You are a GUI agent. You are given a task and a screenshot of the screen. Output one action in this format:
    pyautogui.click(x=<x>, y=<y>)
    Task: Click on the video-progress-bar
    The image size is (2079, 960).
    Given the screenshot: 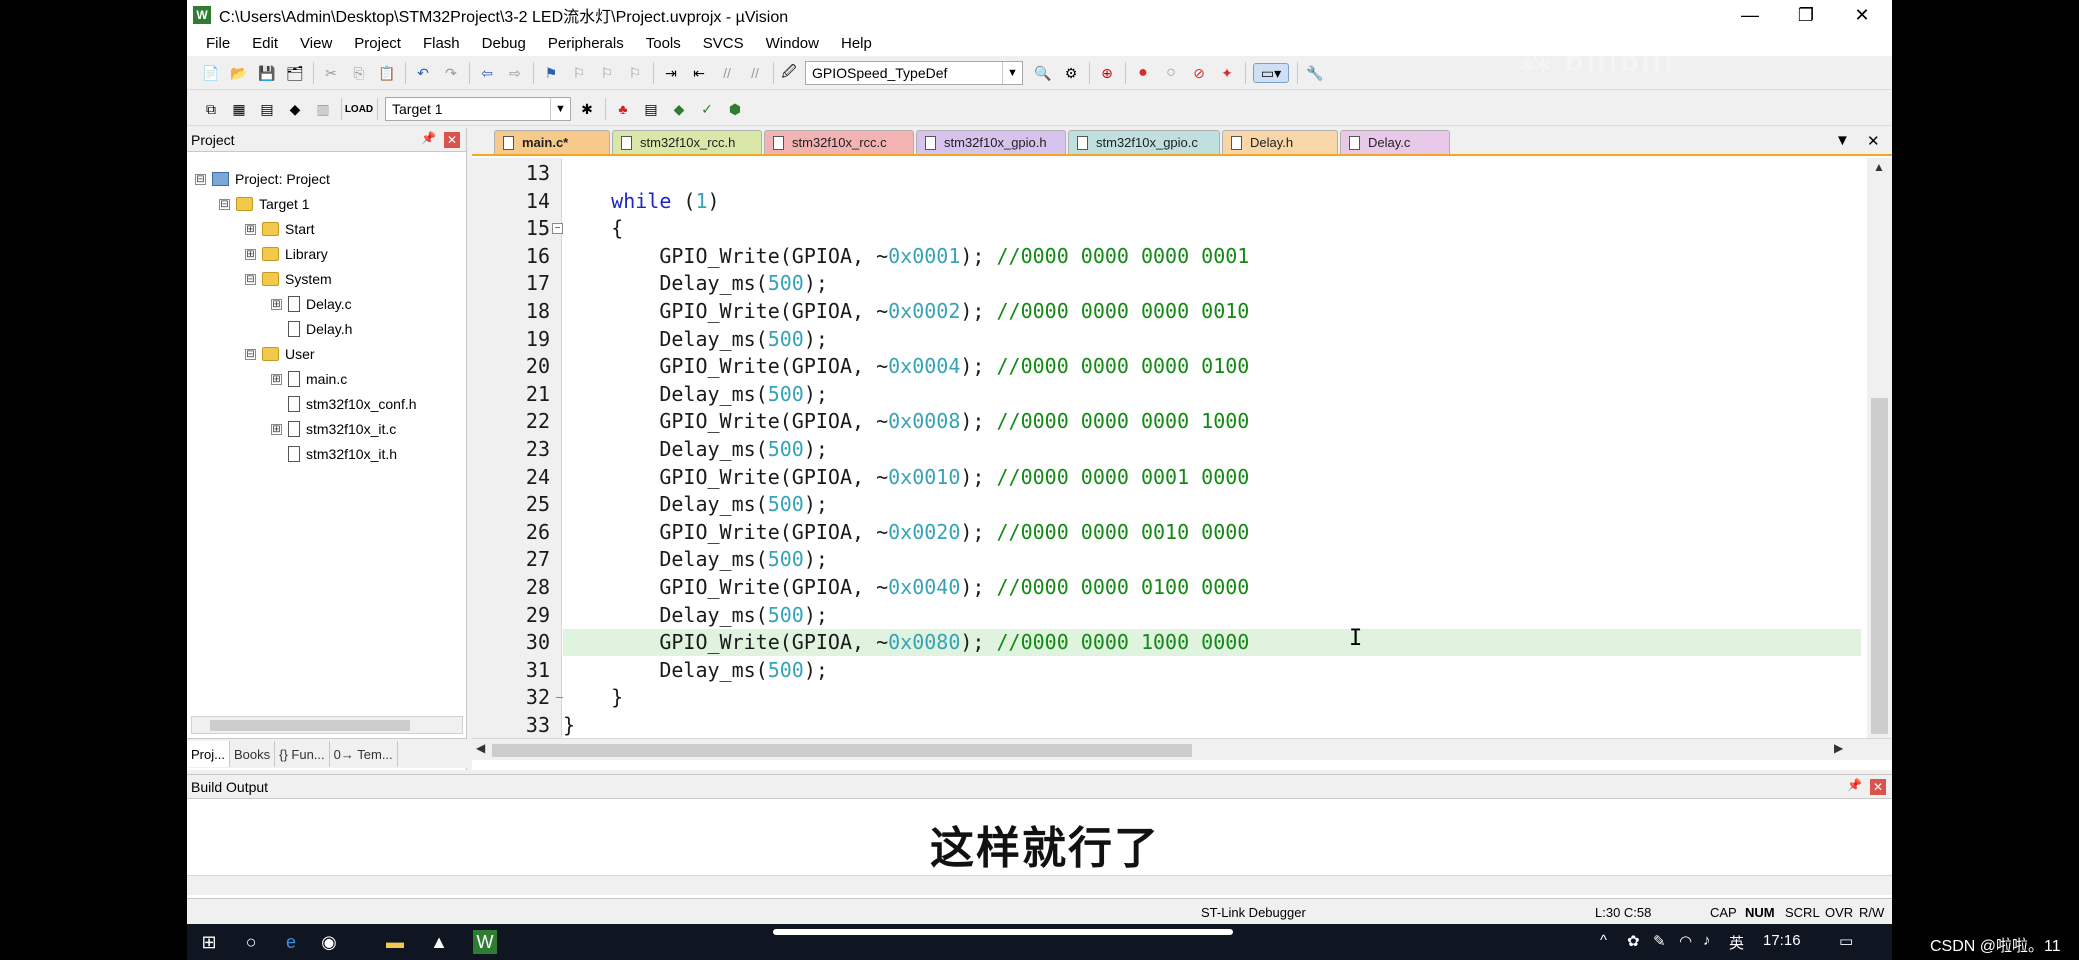 What is the action you would take?
    pyautogui.click(x=1003, y=932)
    